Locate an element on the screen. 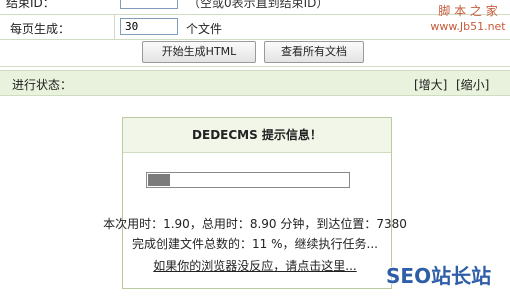 This screenshot has height=300, width=510. progress-bar-fill is located at coordinates (159, 180).